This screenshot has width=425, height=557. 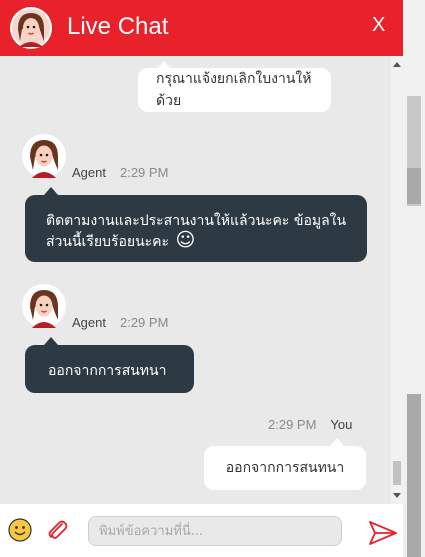 I want to click on paperclip-icon, so click(x=57, y=530).